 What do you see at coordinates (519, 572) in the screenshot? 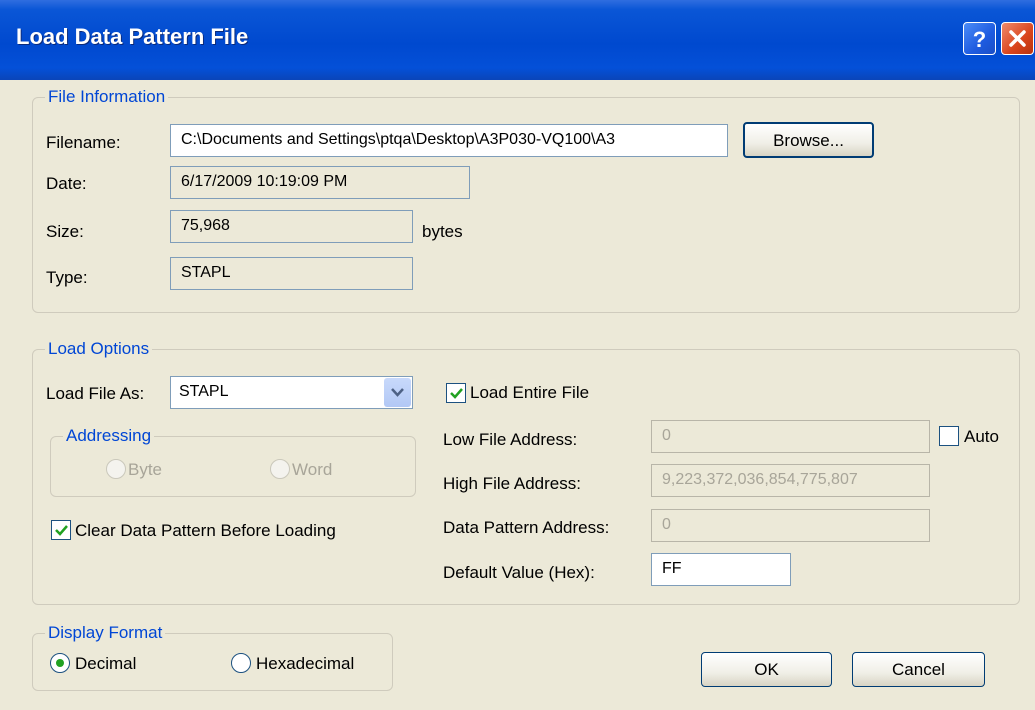
I see `default-value-label: Default Value (Hex):` at bounding box center [519, 572].